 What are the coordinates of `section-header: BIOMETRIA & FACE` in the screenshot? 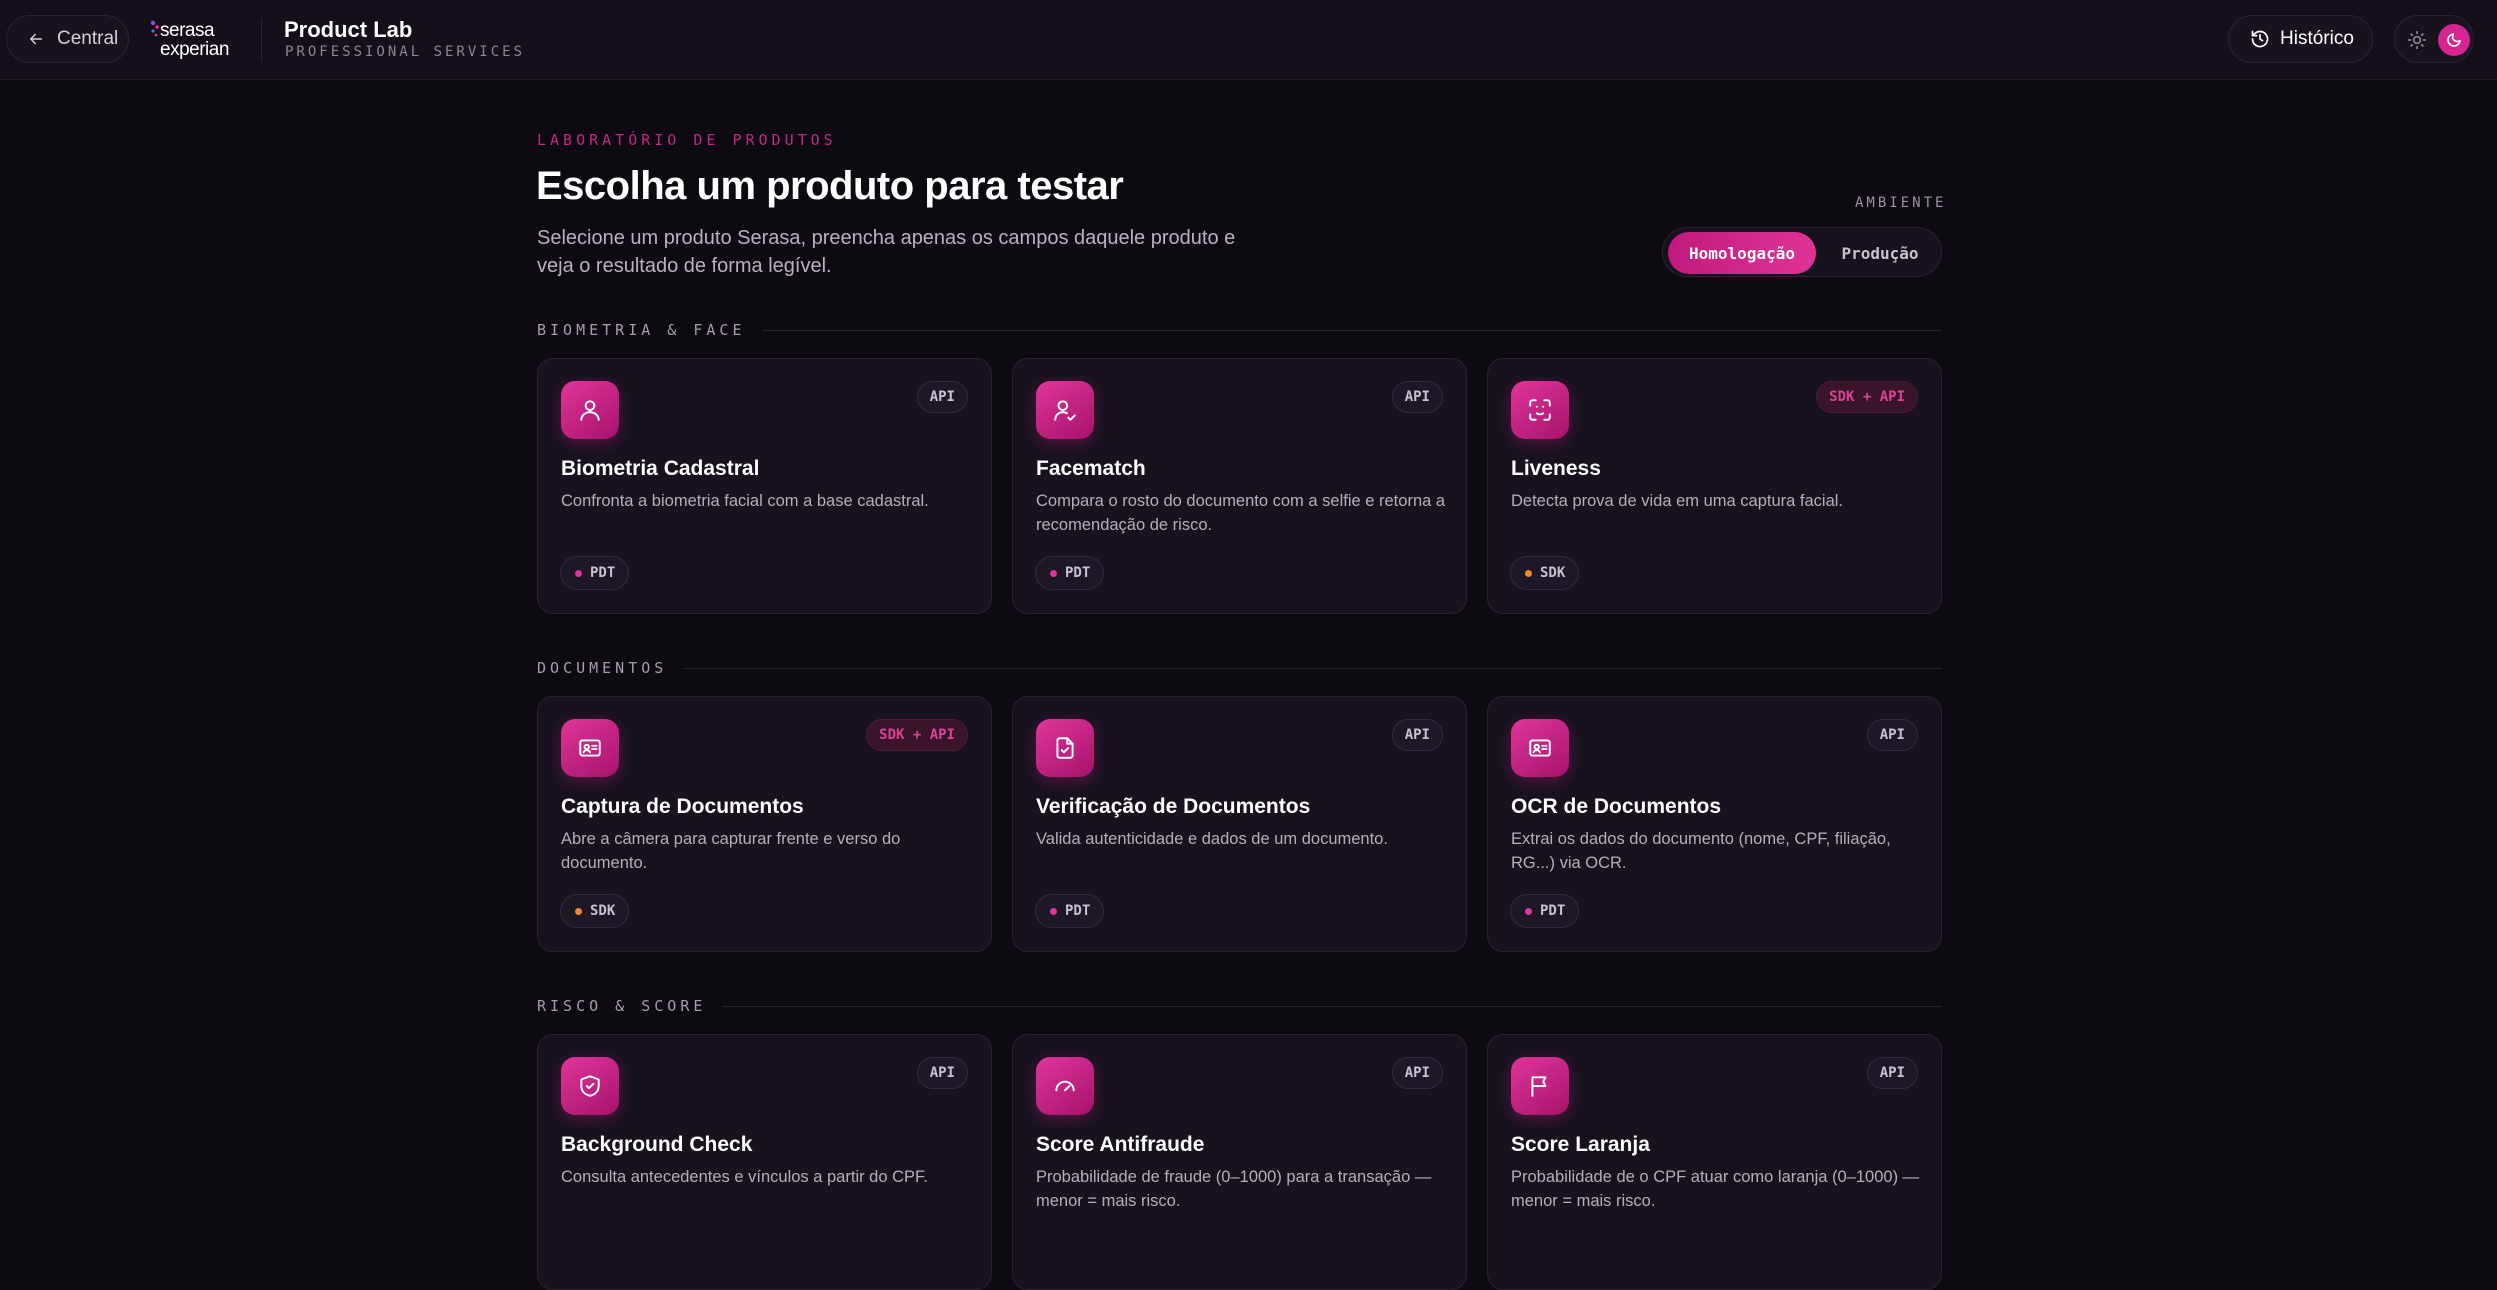 It's located at (1239, 330).